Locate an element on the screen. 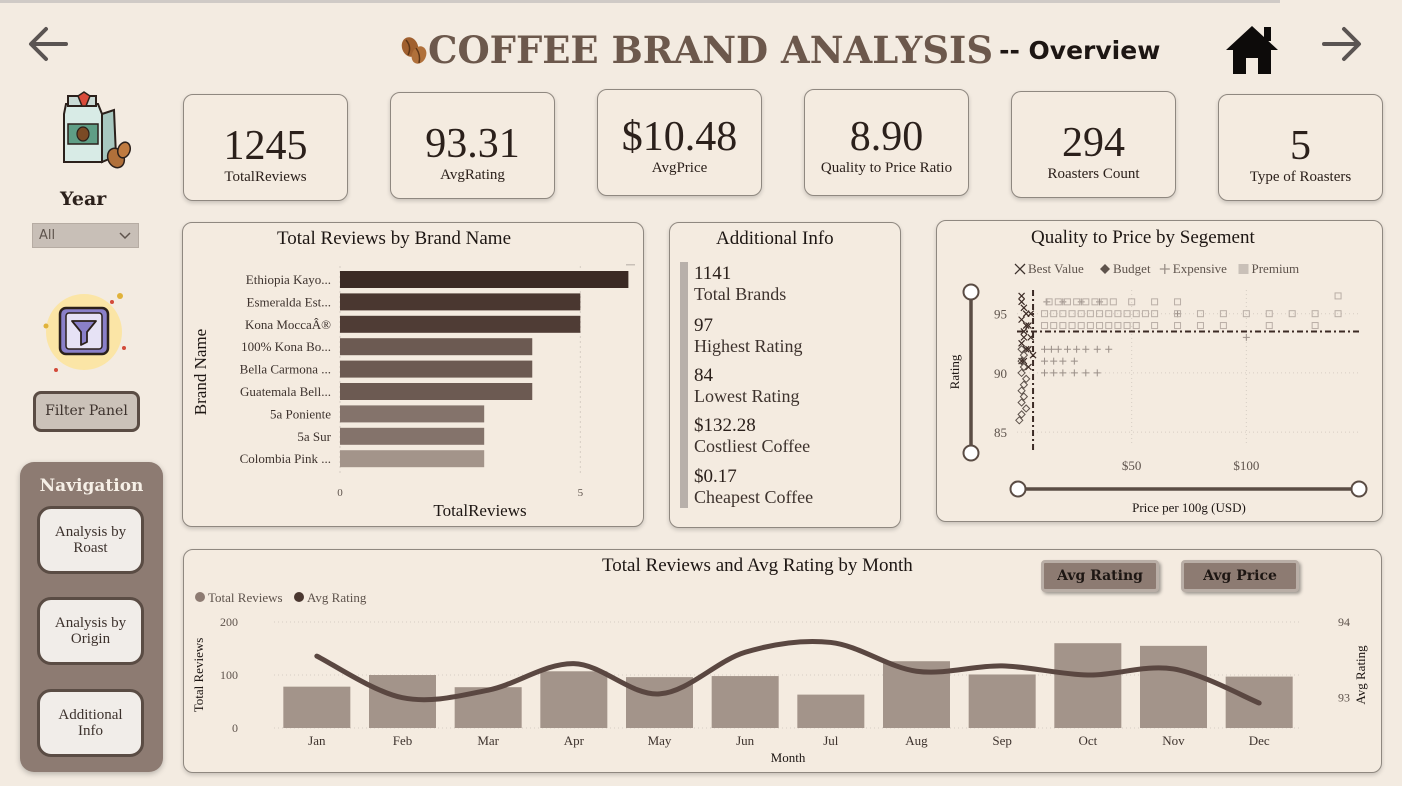 This screenshot has width=1402, height=786. legend-label: Best Value is located at coordinates (1056, 268).